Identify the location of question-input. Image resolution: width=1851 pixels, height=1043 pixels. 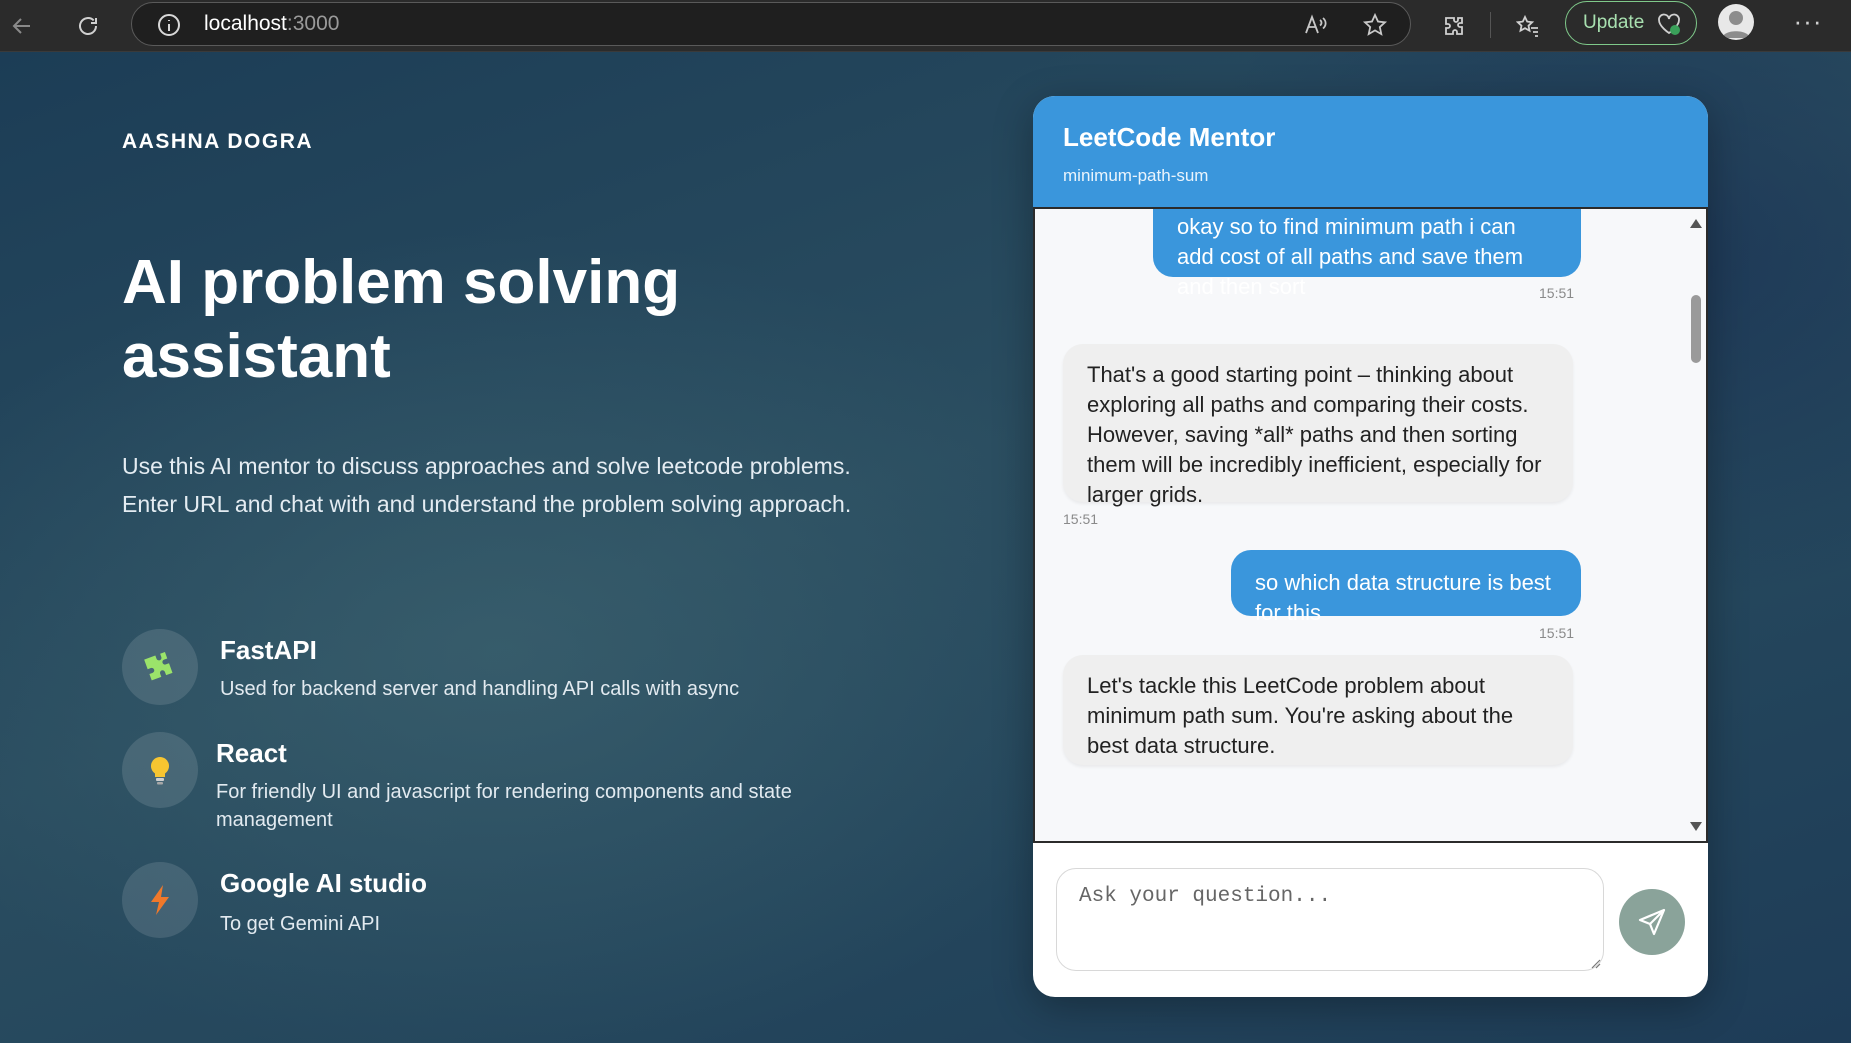
(1330, 919).